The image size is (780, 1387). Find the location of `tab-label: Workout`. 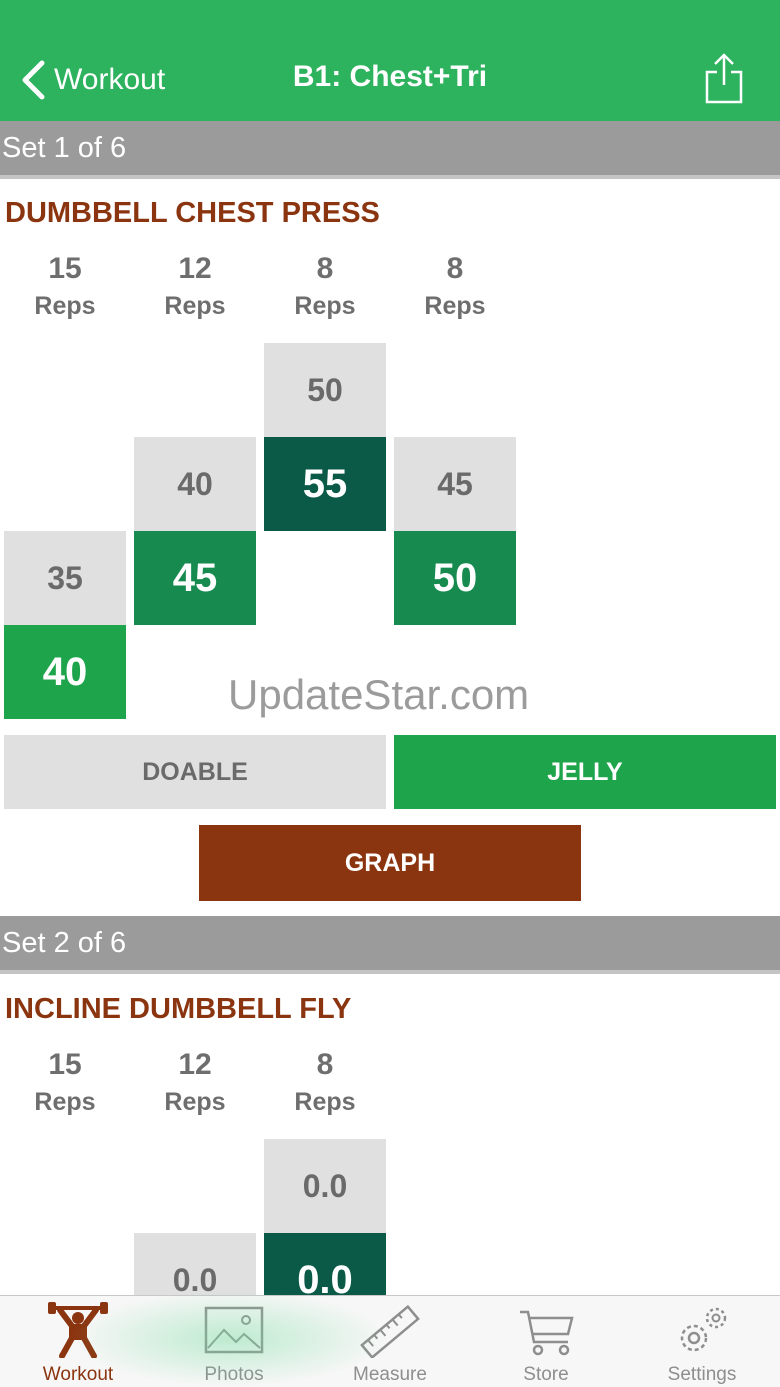

tab-label: Workout is located at coordinates (78, 1374).